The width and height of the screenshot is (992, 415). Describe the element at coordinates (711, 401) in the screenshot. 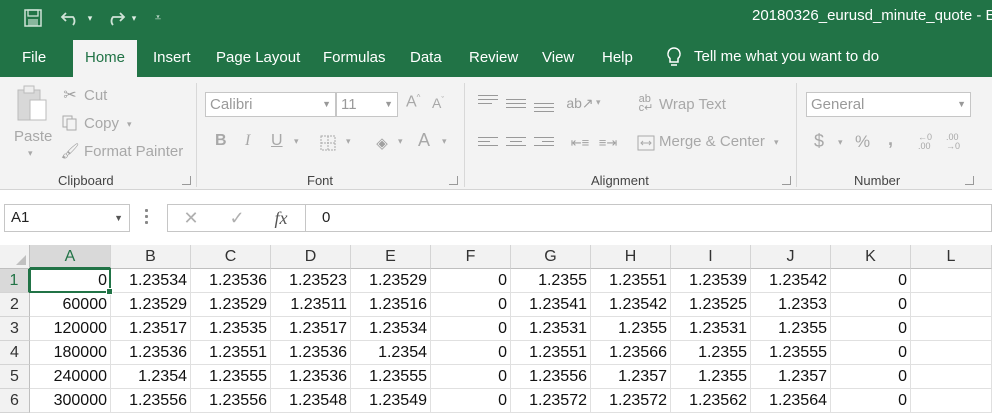

I see `cell-i6: 1.23562` at that location.